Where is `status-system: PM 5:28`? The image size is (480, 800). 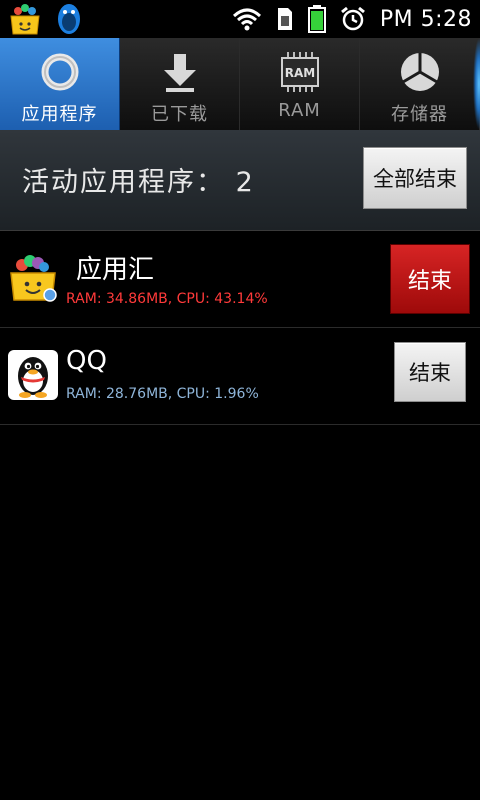
status-system: PM 5:28 is located at coordinates (352, 19).